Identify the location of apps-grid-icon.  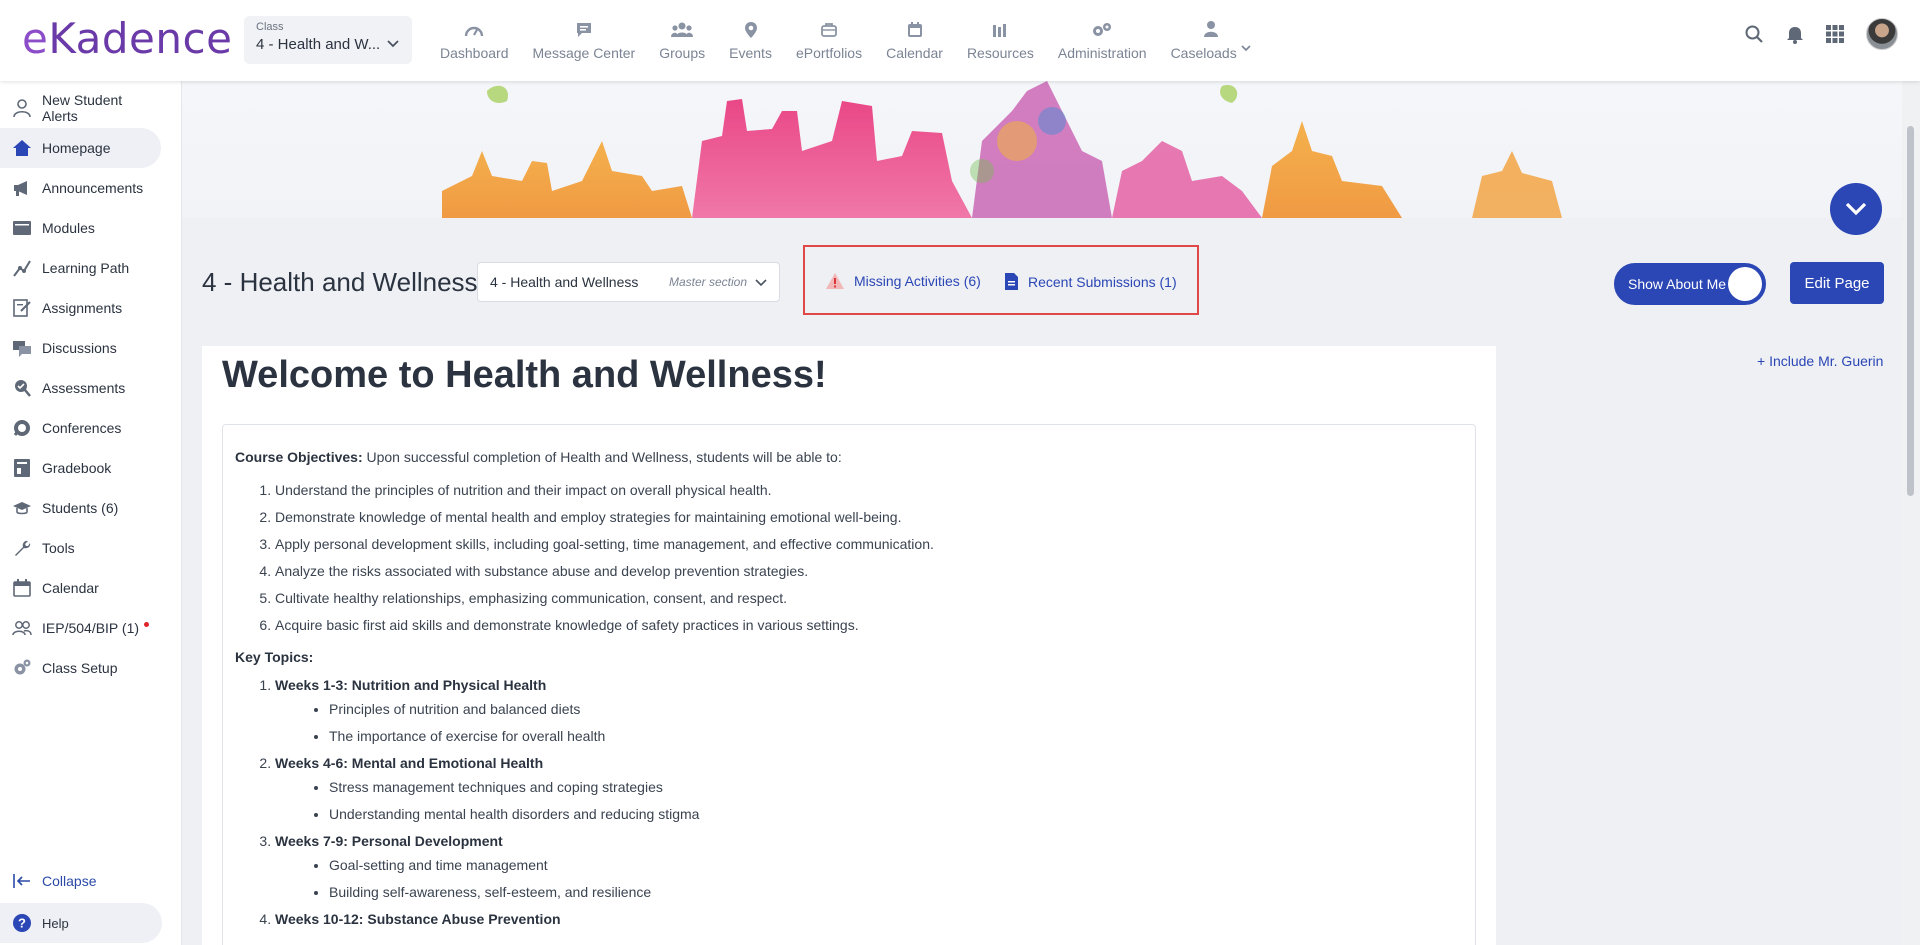
(1835, 34).